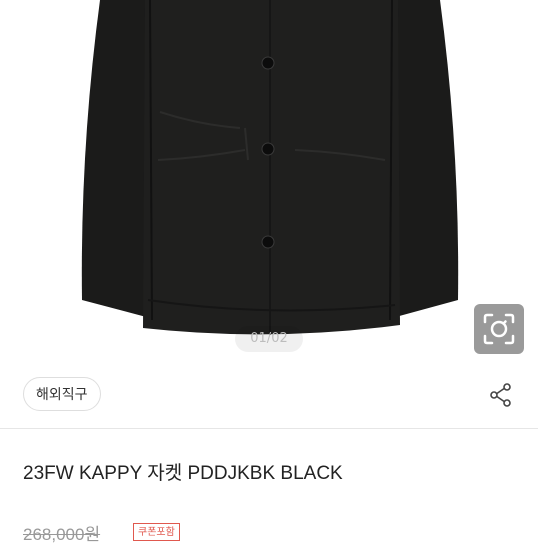 The image size is (538, 550). Describe the element at coordinates (269, 339) in the screenshot. I see `page-indicator: 01/02` at that location.